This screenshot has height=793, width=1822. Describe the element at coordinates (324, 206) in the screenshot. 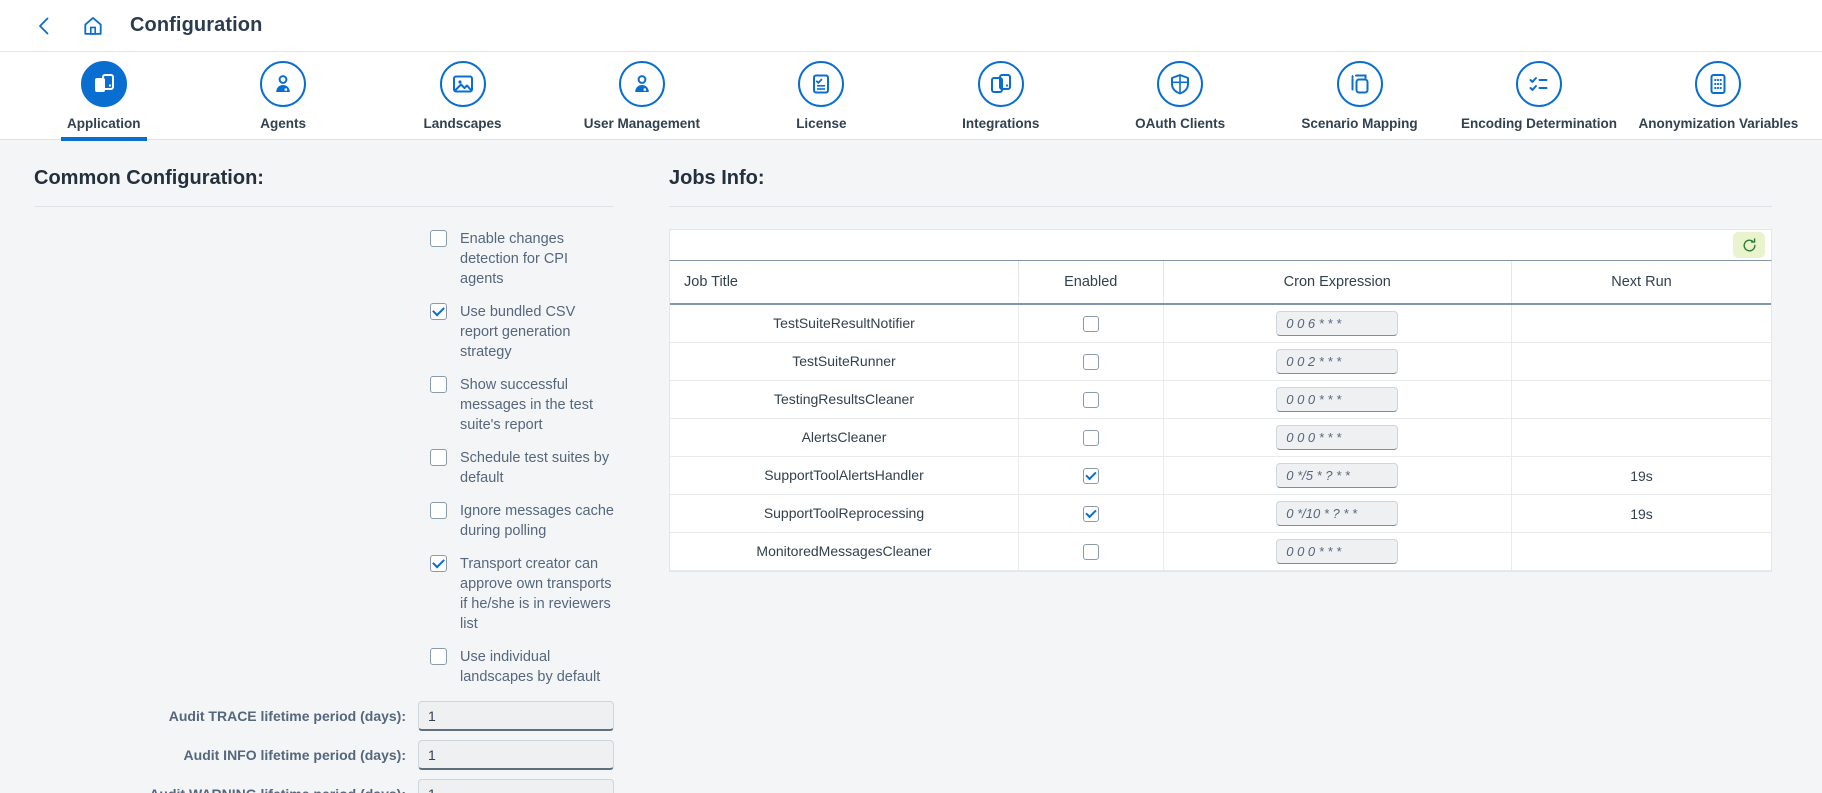

I see `common-configuration-divider` at that location.